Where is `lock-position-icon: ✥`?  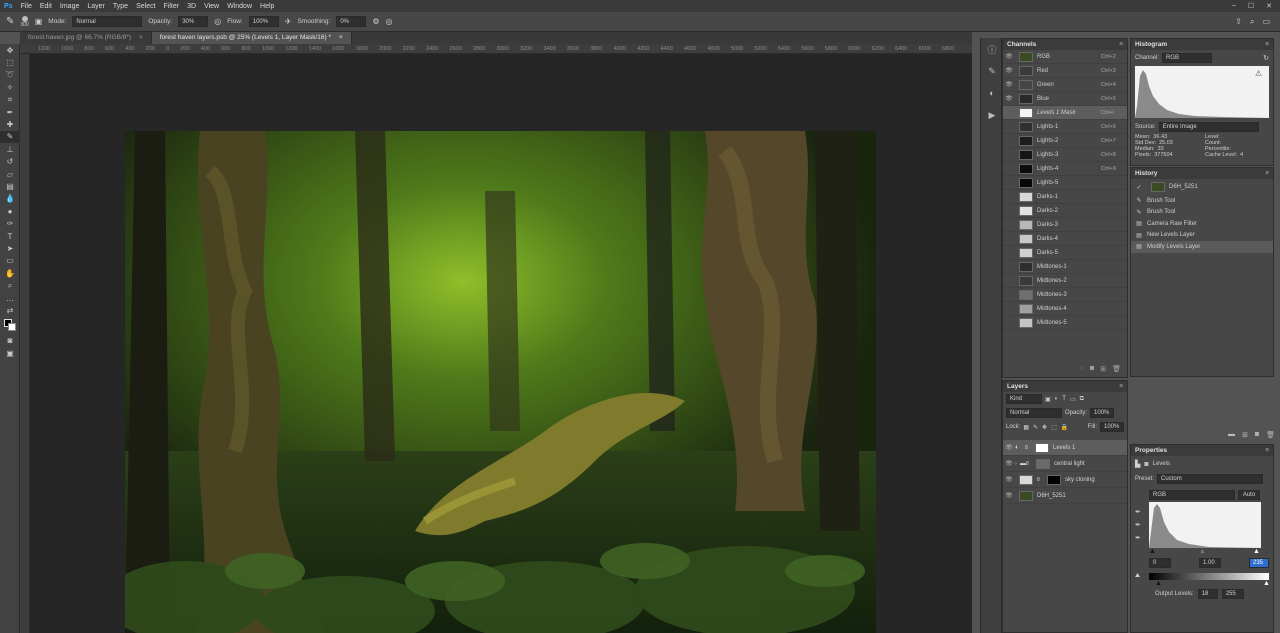
lock-position-icon: ✥ is located at coordinates (1044, 427).